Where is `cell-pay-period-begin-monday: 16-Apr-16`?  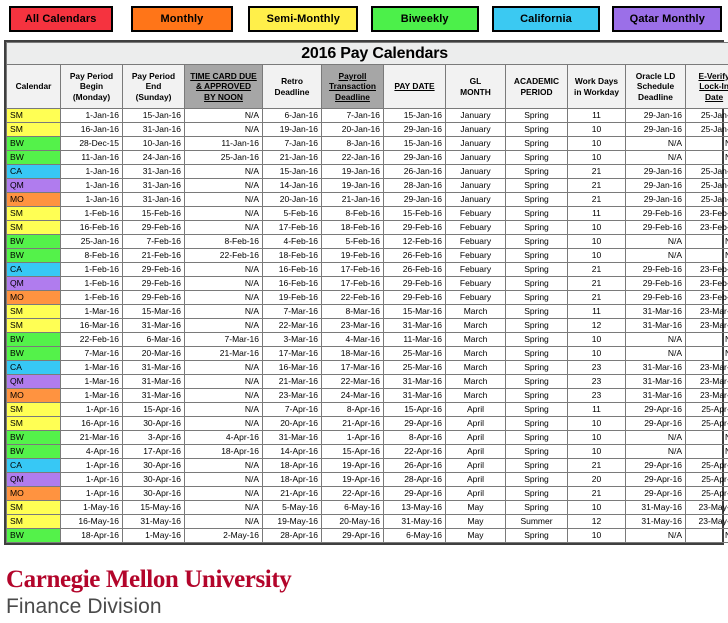
cell-pay-period-begin-monday: 16-Apr-16 is located at coordinates (91, 423).